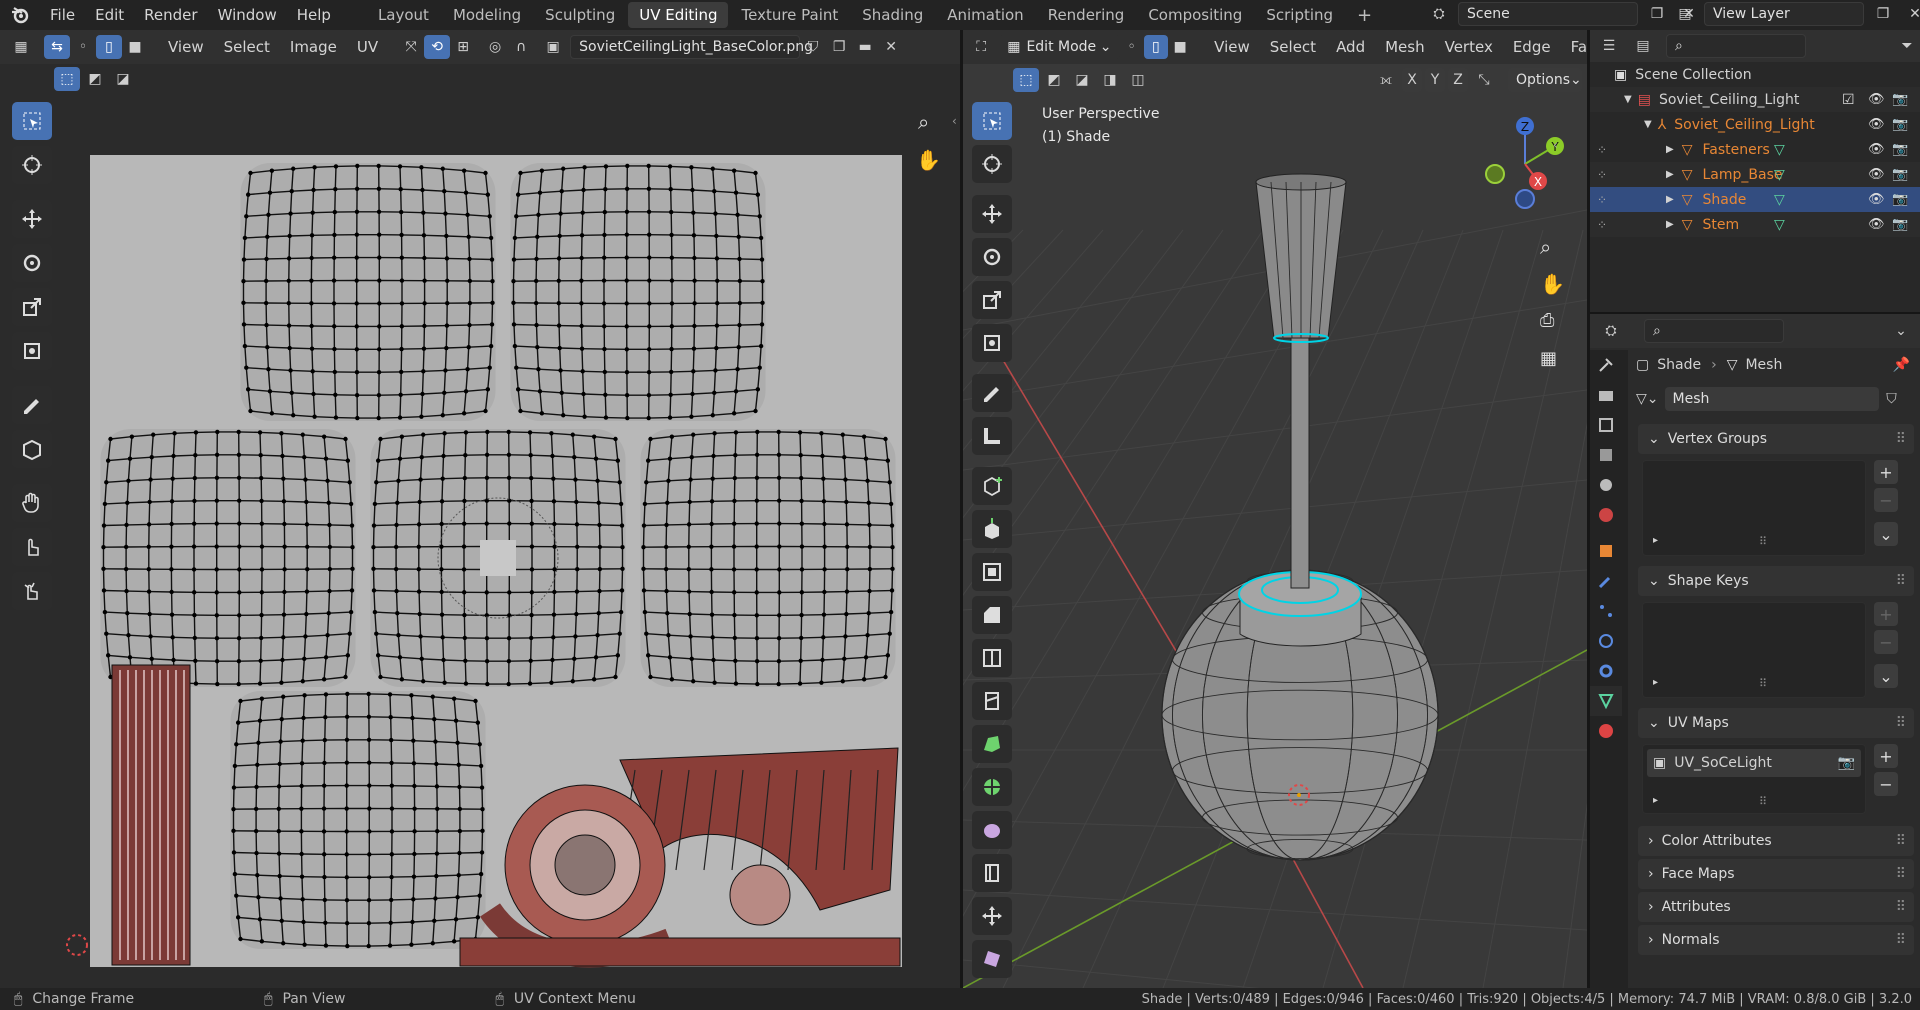  I want to click on tab-animation: Animation, so click(985, 15).